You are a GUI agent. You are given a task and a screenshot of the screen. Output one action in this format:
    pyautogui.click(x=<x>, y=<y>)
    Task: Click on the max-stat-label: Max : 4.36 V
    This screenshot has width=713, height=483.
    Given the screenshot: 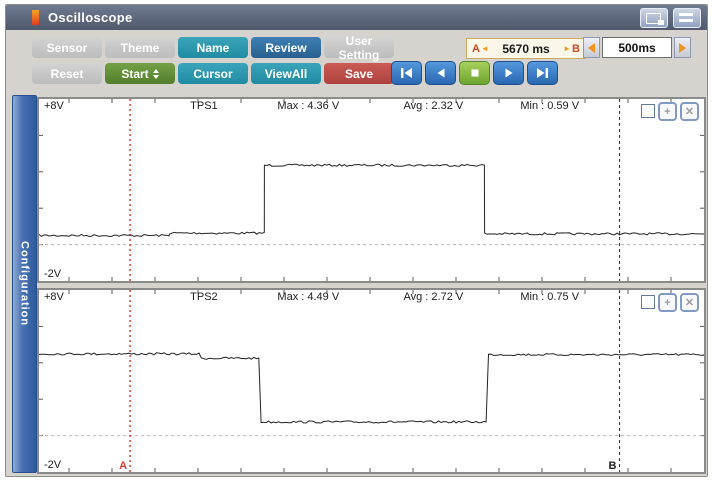 What is the action you would take?
    pyautogui.click(x=308, y=106)
    